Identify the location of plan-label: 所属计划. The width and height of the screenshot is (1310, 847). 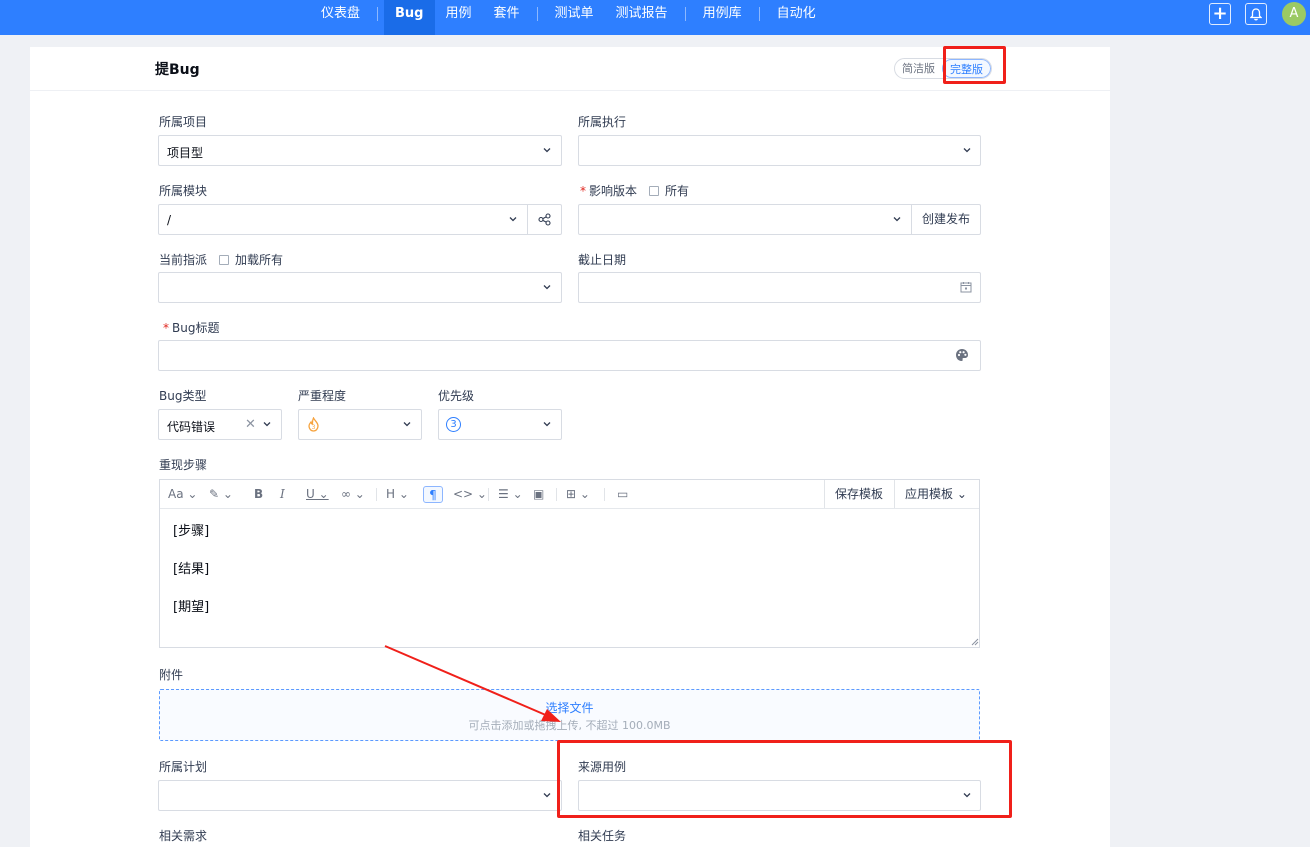
(183, 767).